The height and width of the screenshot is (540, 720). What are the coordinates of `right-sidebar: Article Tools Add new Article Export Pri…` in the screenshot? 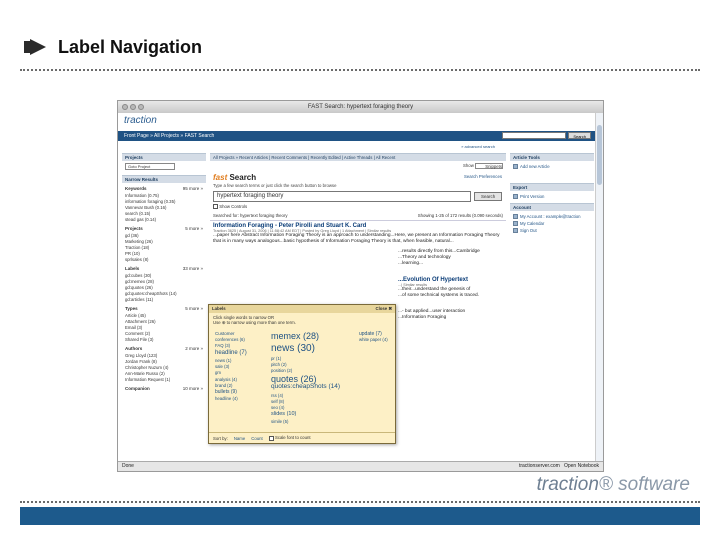 It's located at (552, 307).